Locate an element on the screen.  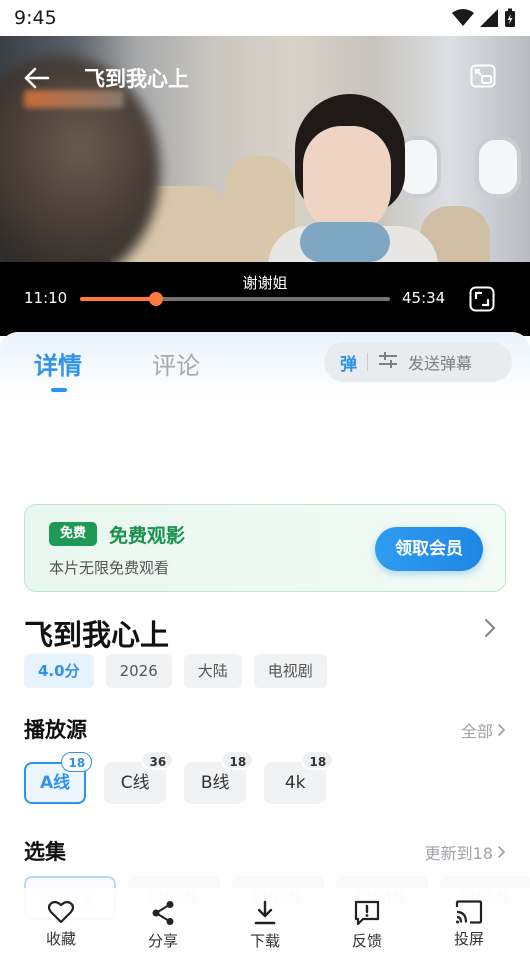
cast-icon is located at coordinates (469, 912).